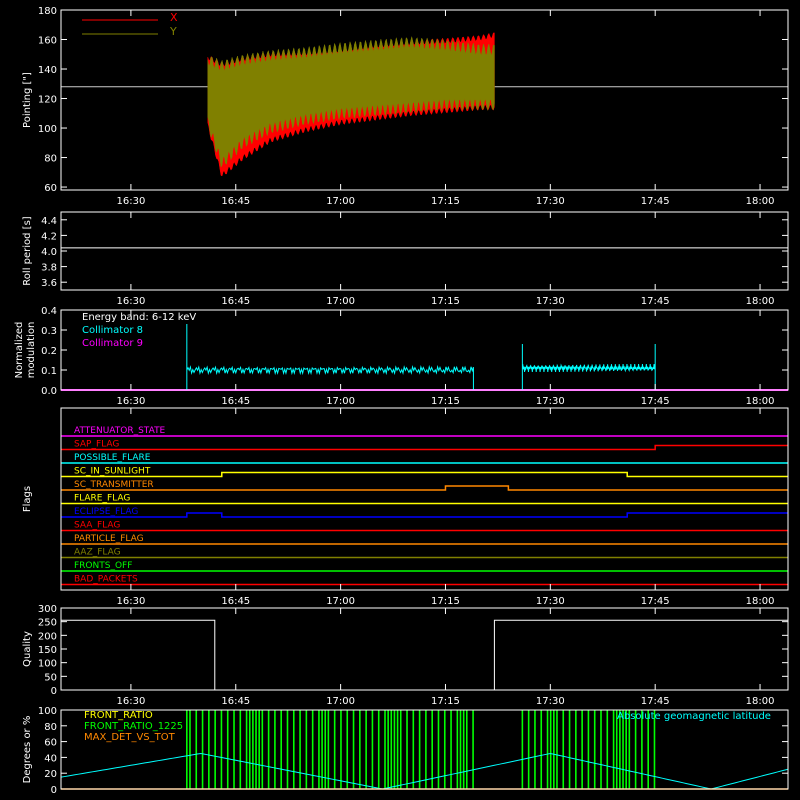  Describe the element at coordinates (50, 774) in the screenshot. I see `geomag-ytick-label: 20` at that location.